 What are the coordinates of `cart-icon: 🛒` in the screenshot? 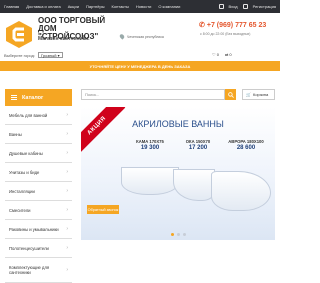 It's located at (248, 94).